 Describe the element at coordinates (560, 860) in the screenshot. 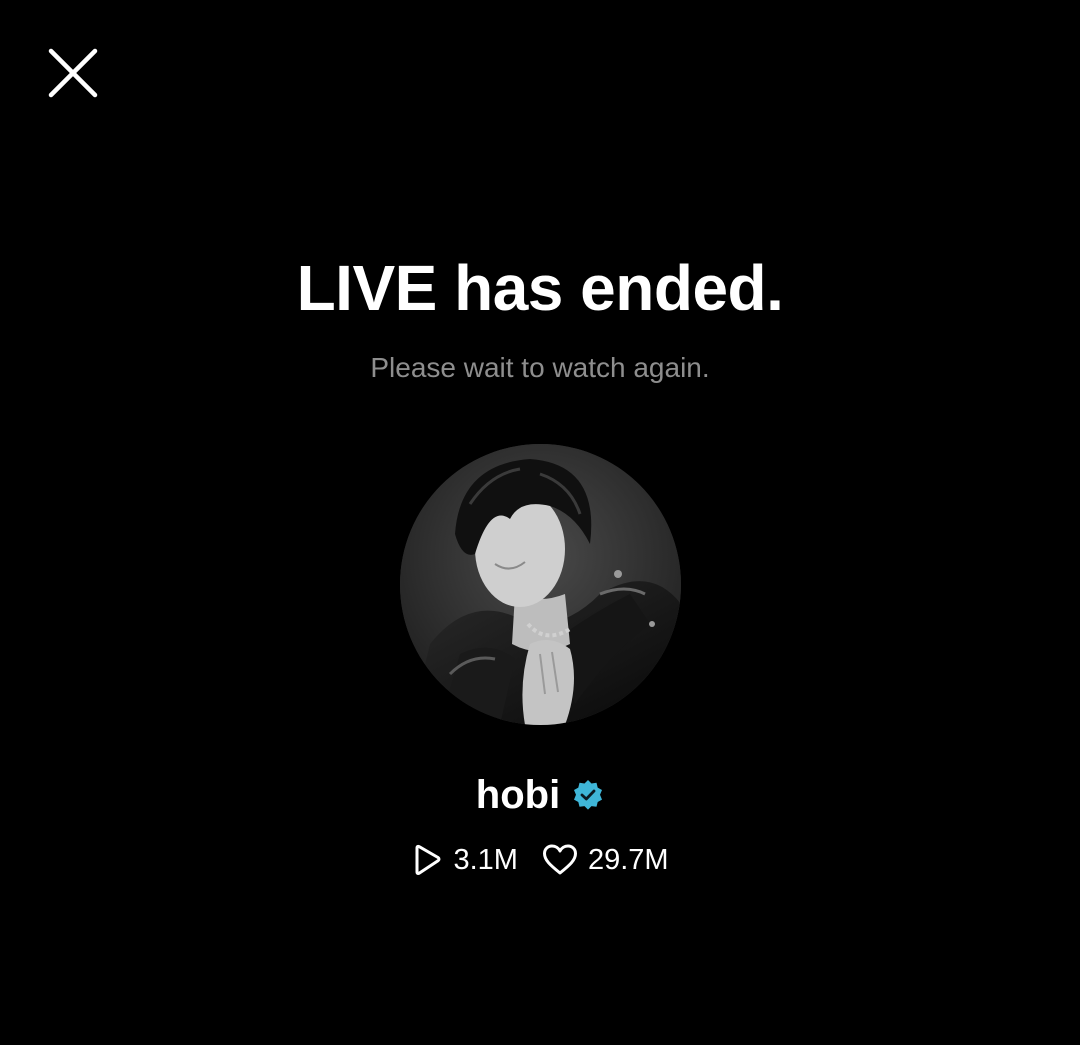

I see `heart-icon` at that location.